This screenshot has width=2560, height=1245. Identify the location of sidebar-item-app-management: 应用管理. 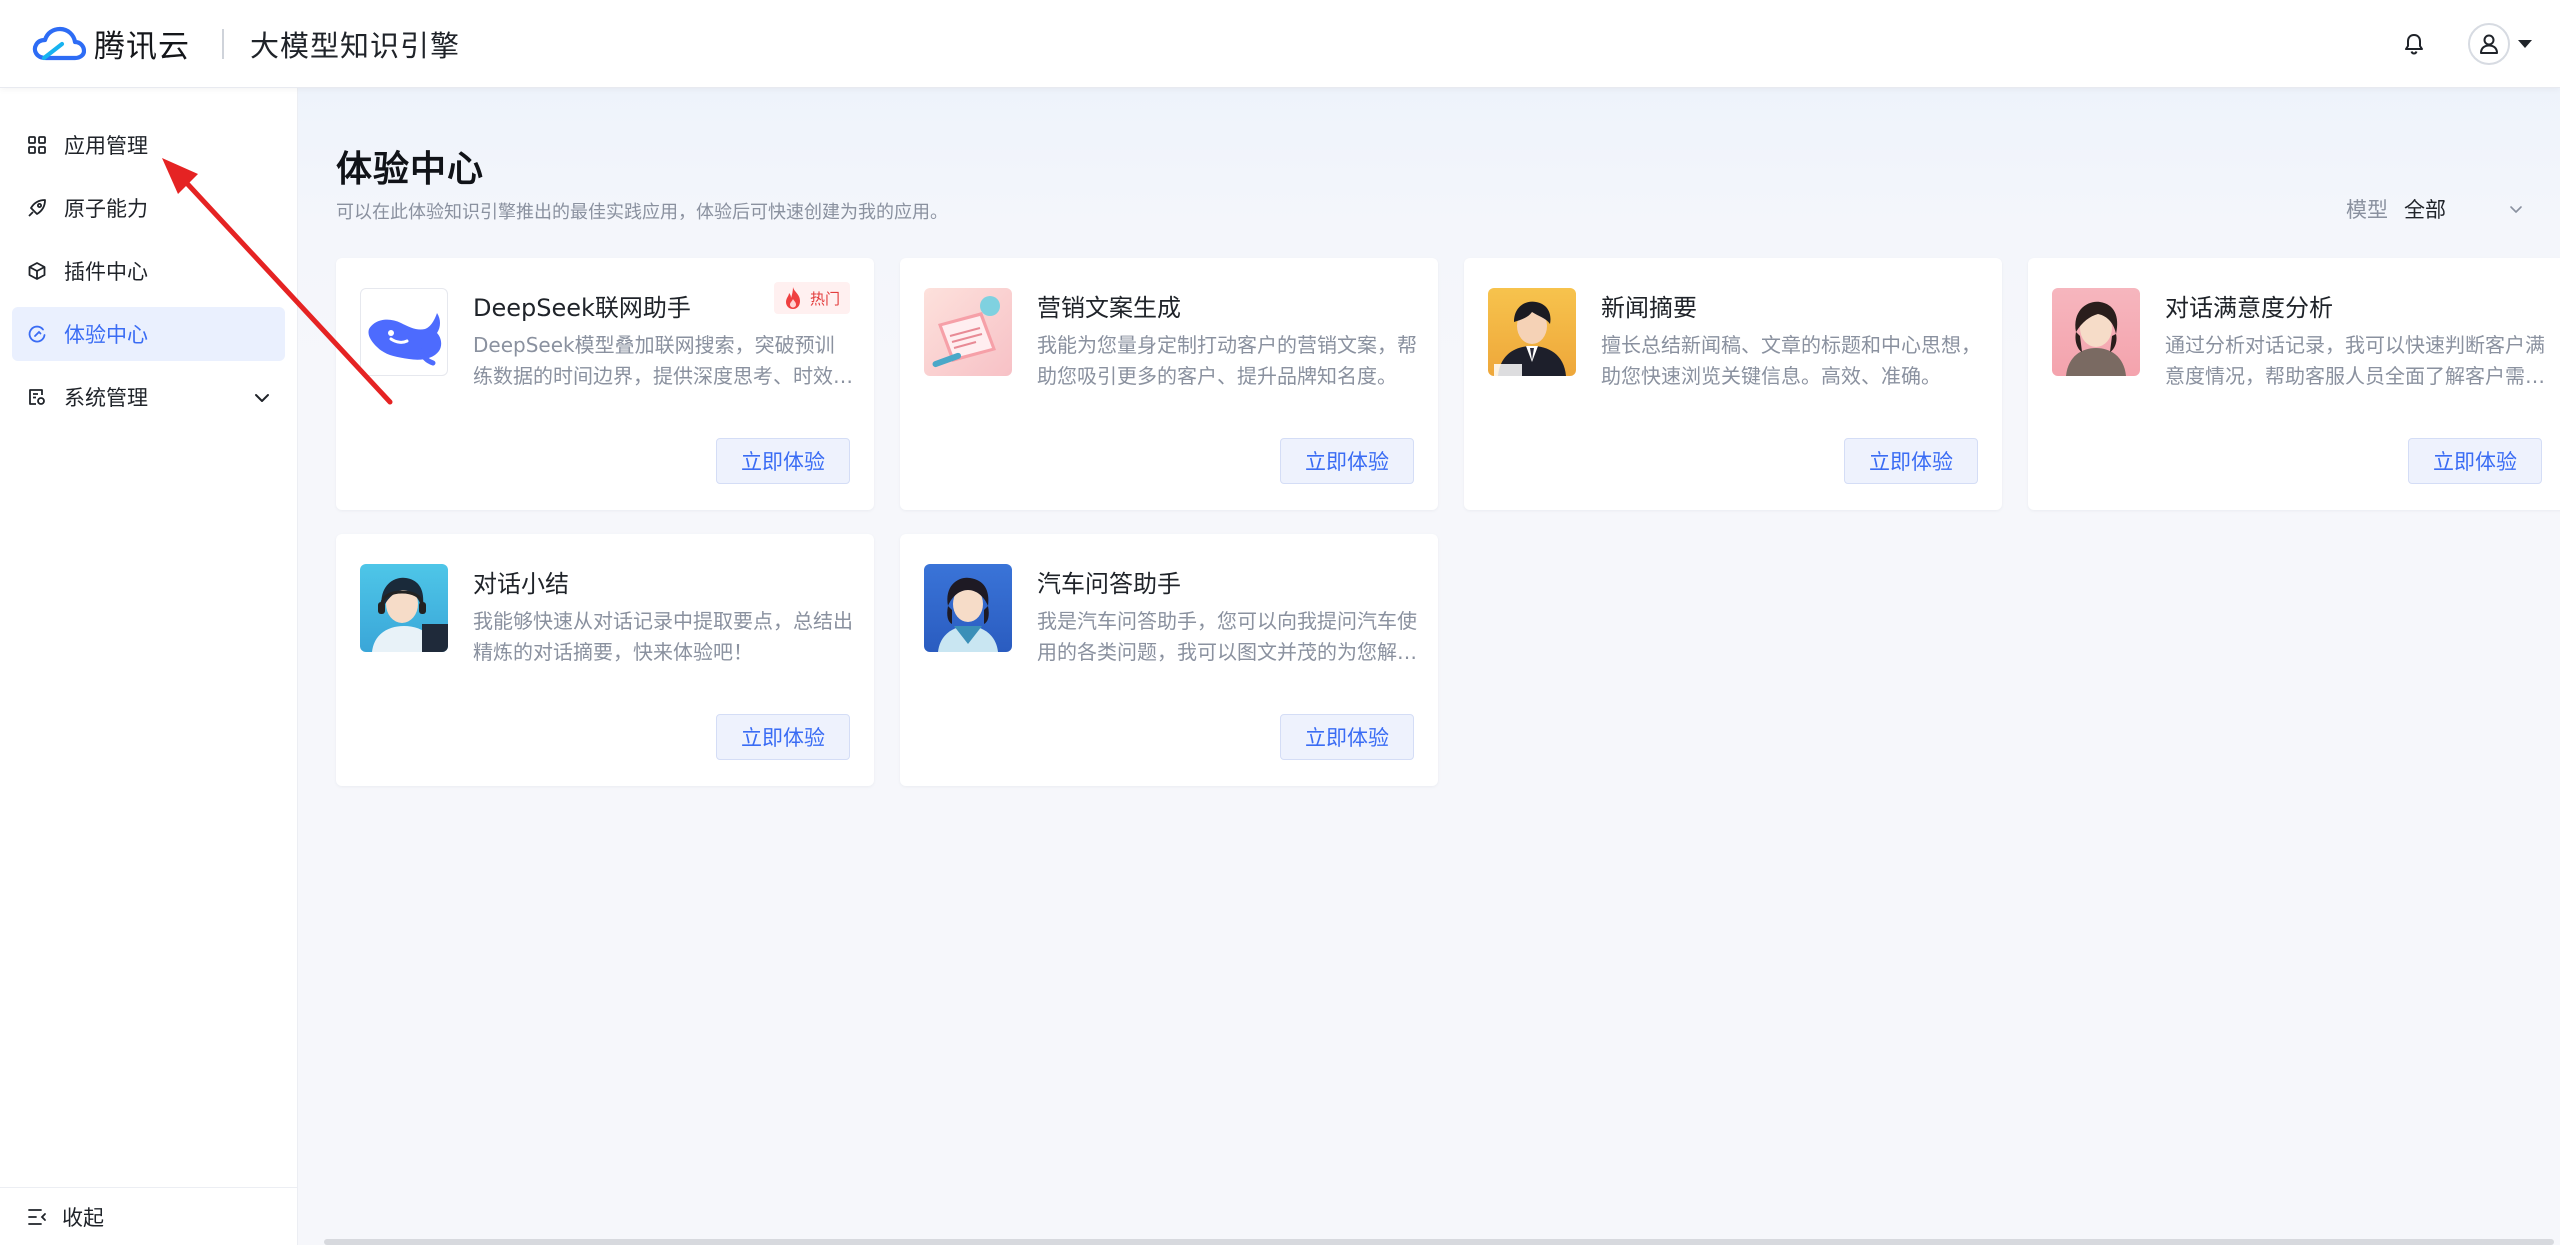
(148, 145).